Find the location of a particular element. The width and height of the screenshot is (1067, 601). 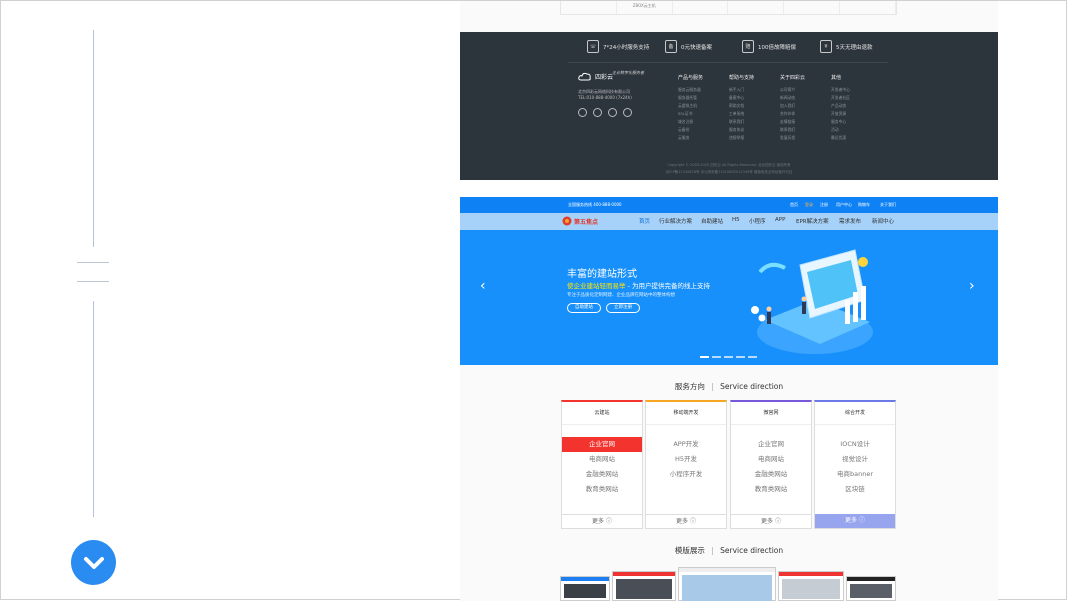

topbar-link: 登录 is located at coordinates (809, 205).